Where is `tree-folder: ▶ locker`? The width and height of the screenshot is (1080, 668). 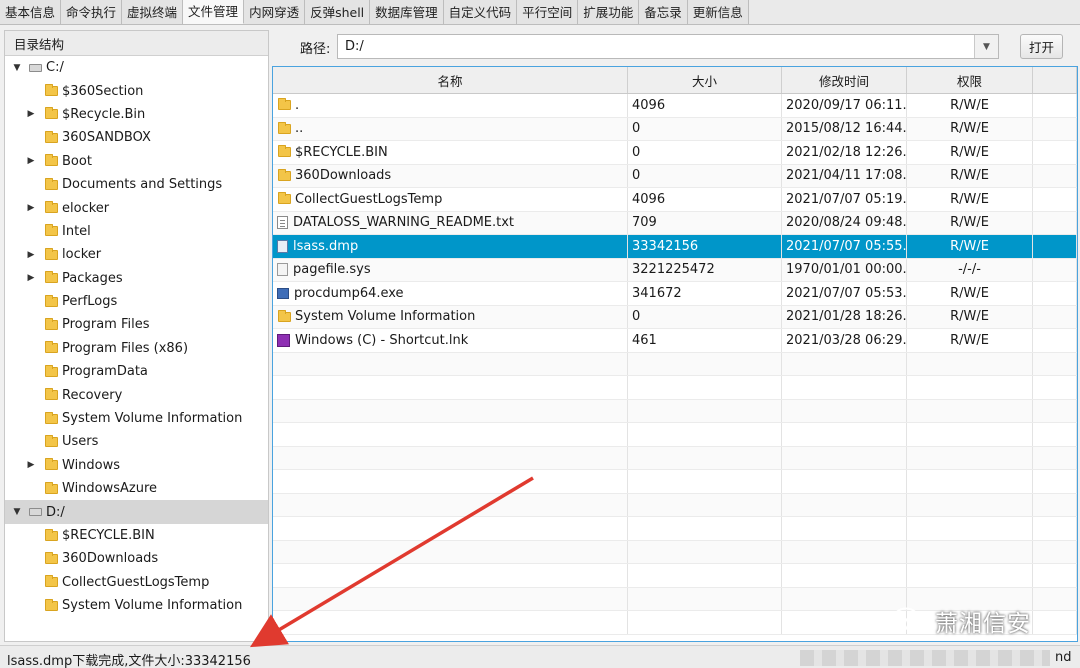
tree-folder: ▶ locker is located at coordinates (136, 254).